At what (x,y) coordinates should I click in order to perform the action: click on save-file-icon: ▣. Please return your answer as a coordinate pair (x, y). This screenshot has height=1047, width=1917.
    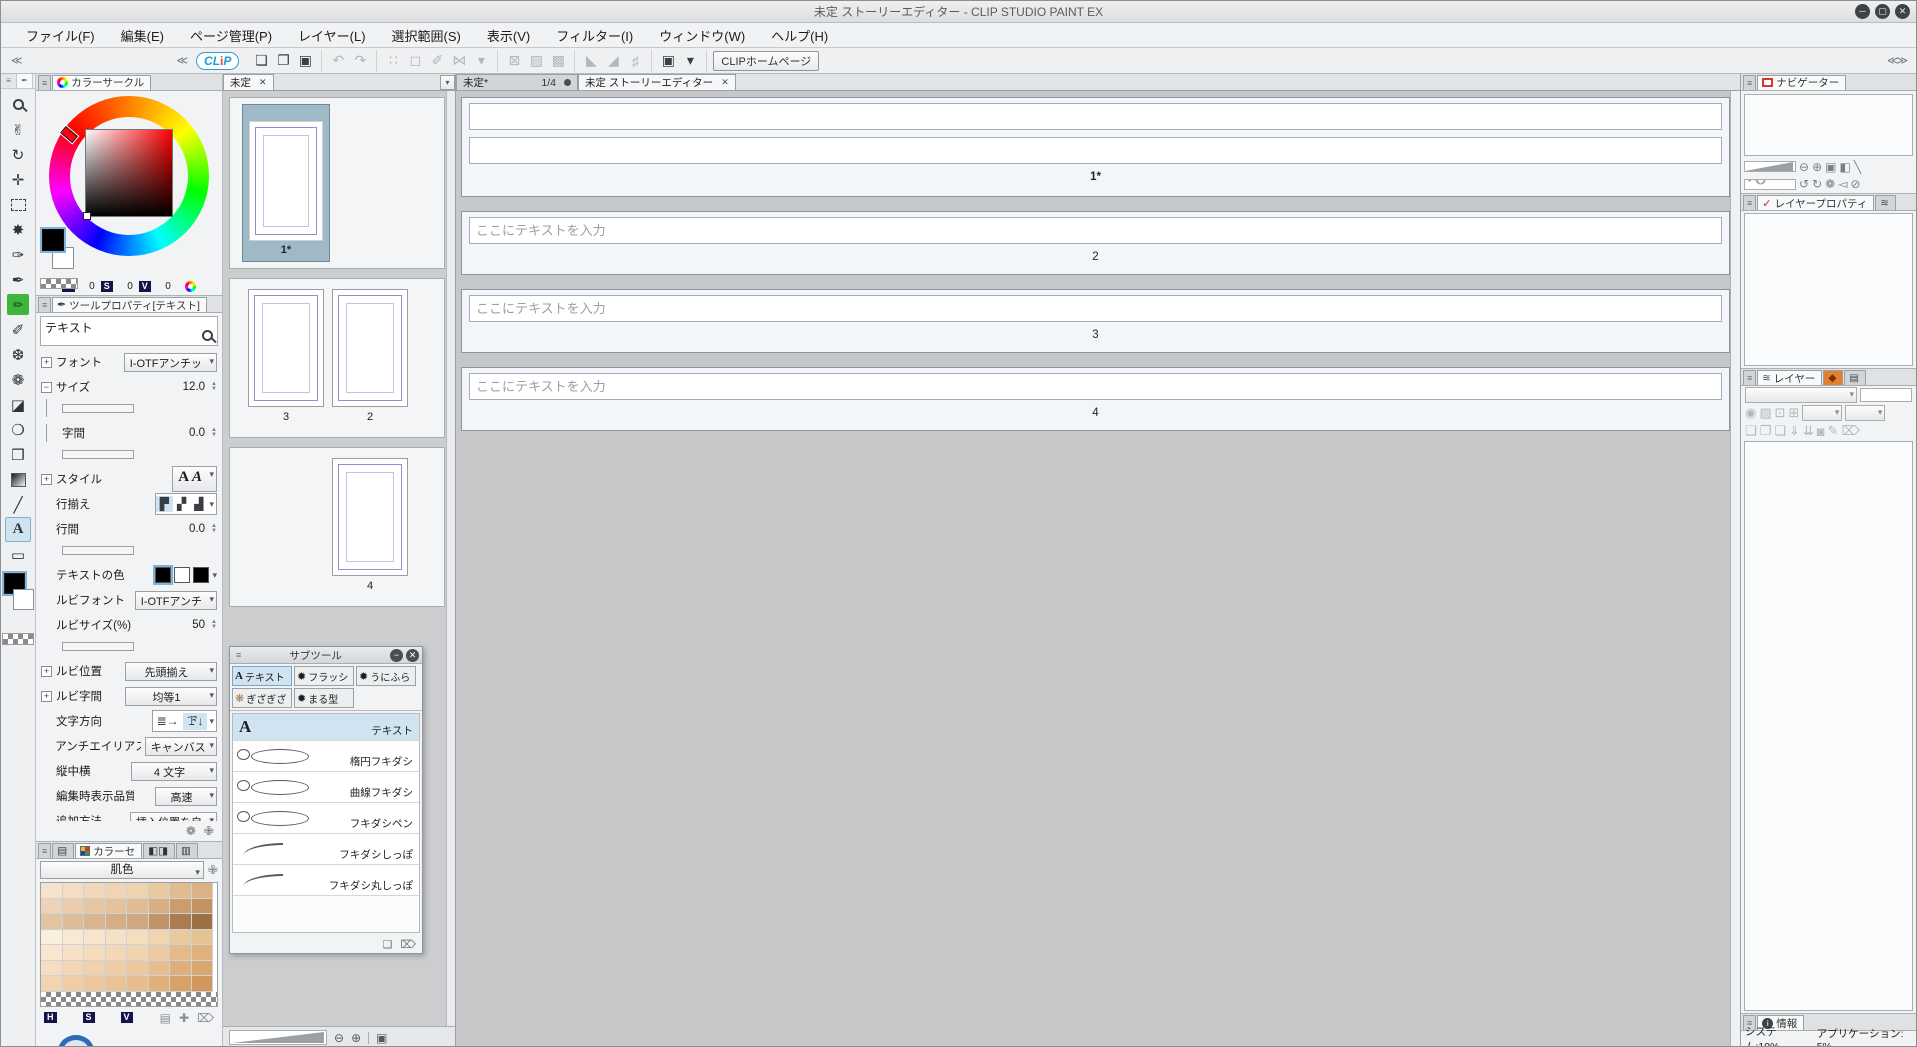
    Looking at the image, I should click on (305, 61).